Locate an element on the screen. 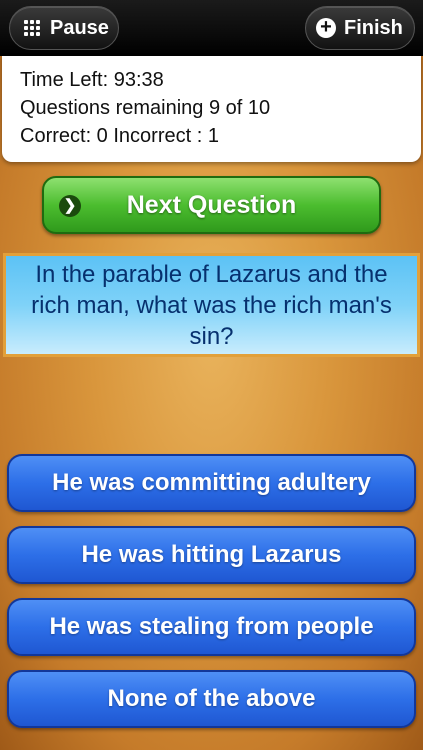 The width and height of the screenshot is (423, 750). answer-label: He was committing adultery is located at coordinates (211, 482).